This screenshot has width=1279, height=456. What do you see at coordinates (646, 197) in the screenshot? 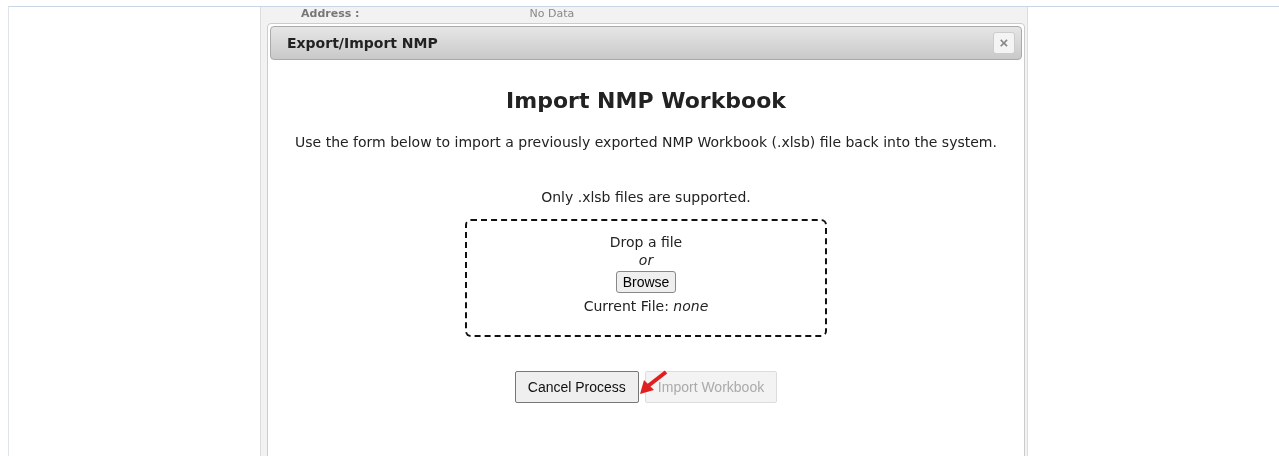
I see `note: Only .xlsb files are supported.` at bounding box center [646, 197].